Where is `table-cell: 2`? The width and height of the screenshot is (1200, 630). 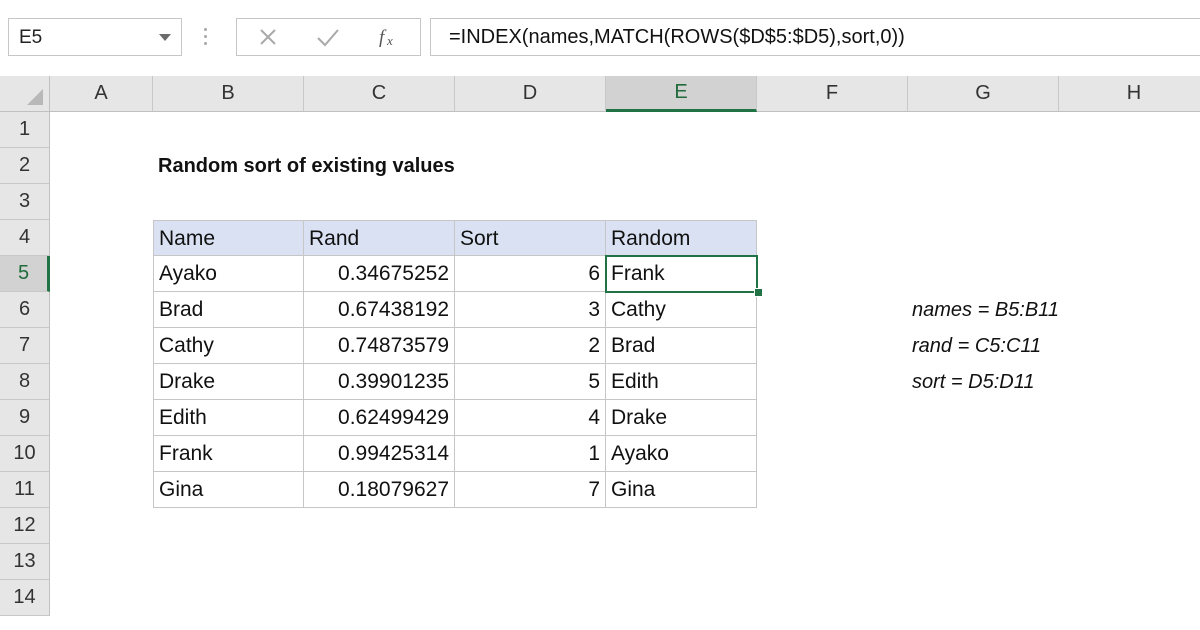 table-cell: 2 is located at coordinates (530, 346).